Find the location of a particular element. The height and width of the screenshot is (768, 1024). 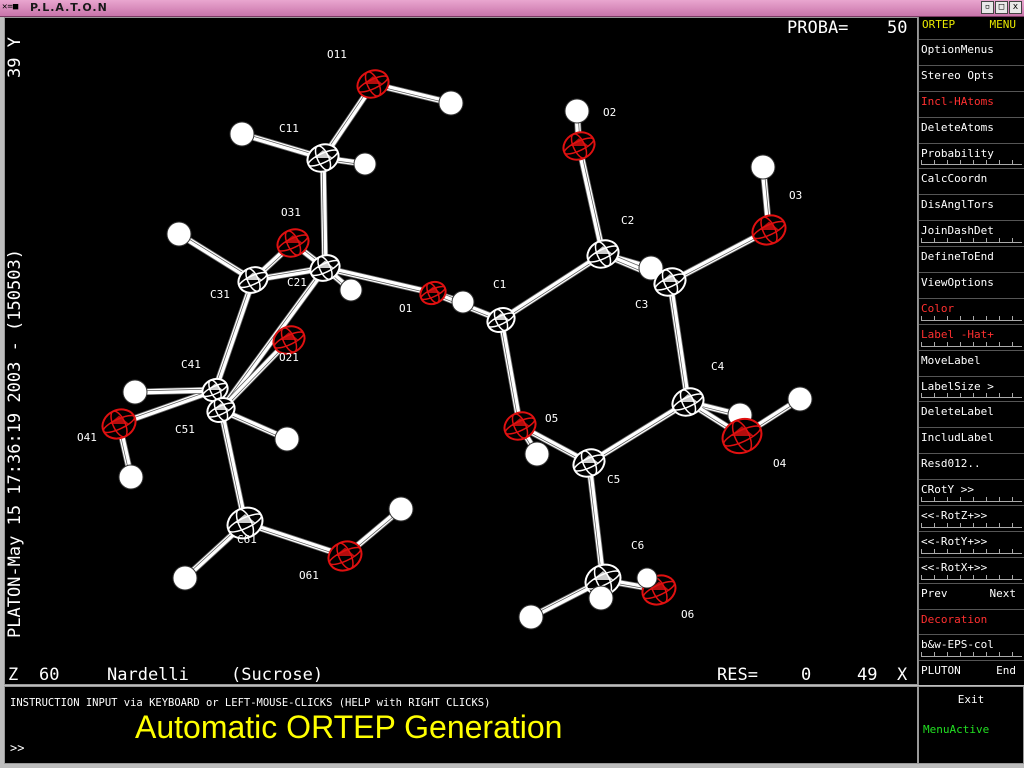

menu-item-includlabel: IncludLabel is located at coordinates (971, 440).